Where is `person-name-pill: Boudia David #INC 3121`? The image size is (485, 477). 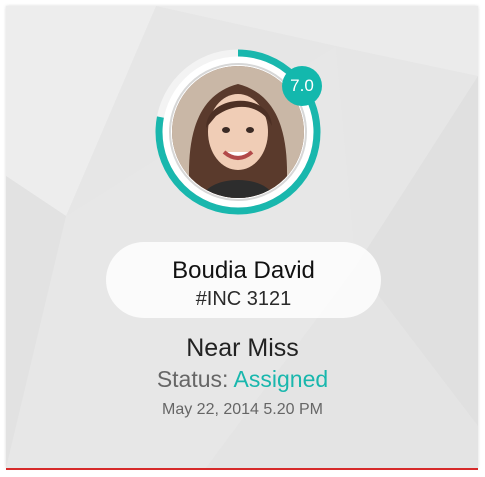 person-name-pill: Boudia David #INC 3121 is located at coordinates (243, 280).